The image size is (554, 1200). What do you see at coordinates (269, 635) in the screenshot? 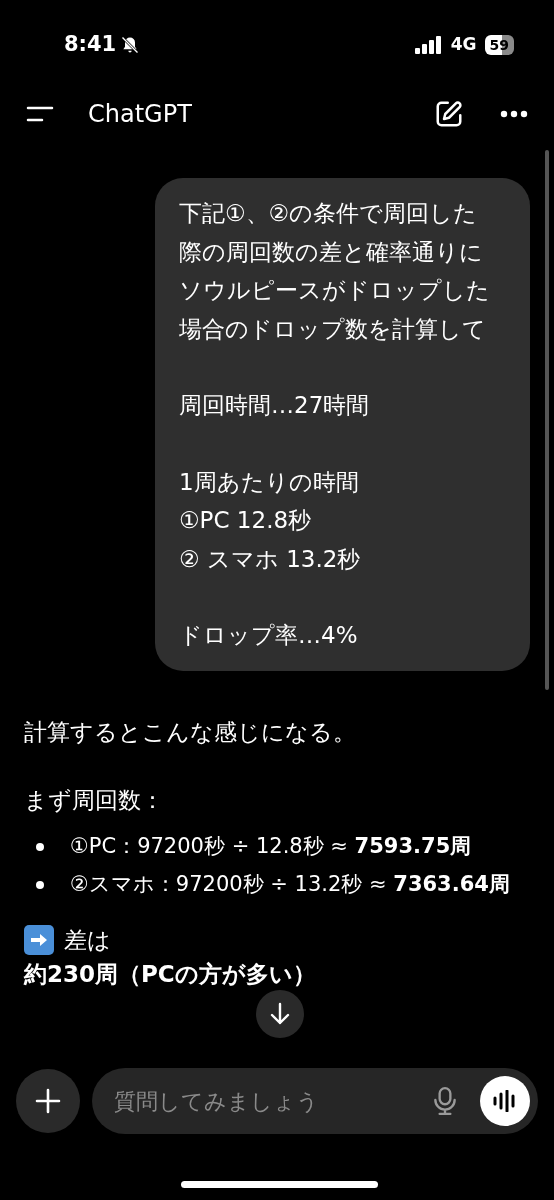
I see `message-line: ドロップ率…4%` at bounding box center [269, 635].